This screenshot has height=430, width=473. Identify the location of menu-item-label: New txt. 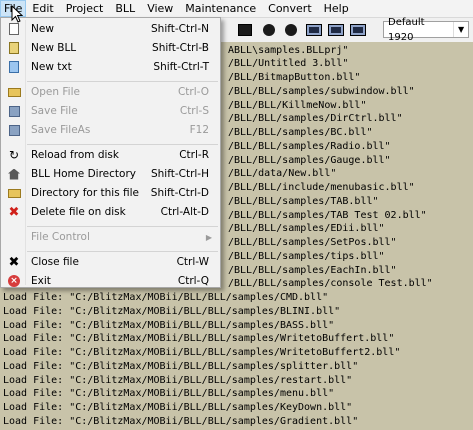
(51, 67).